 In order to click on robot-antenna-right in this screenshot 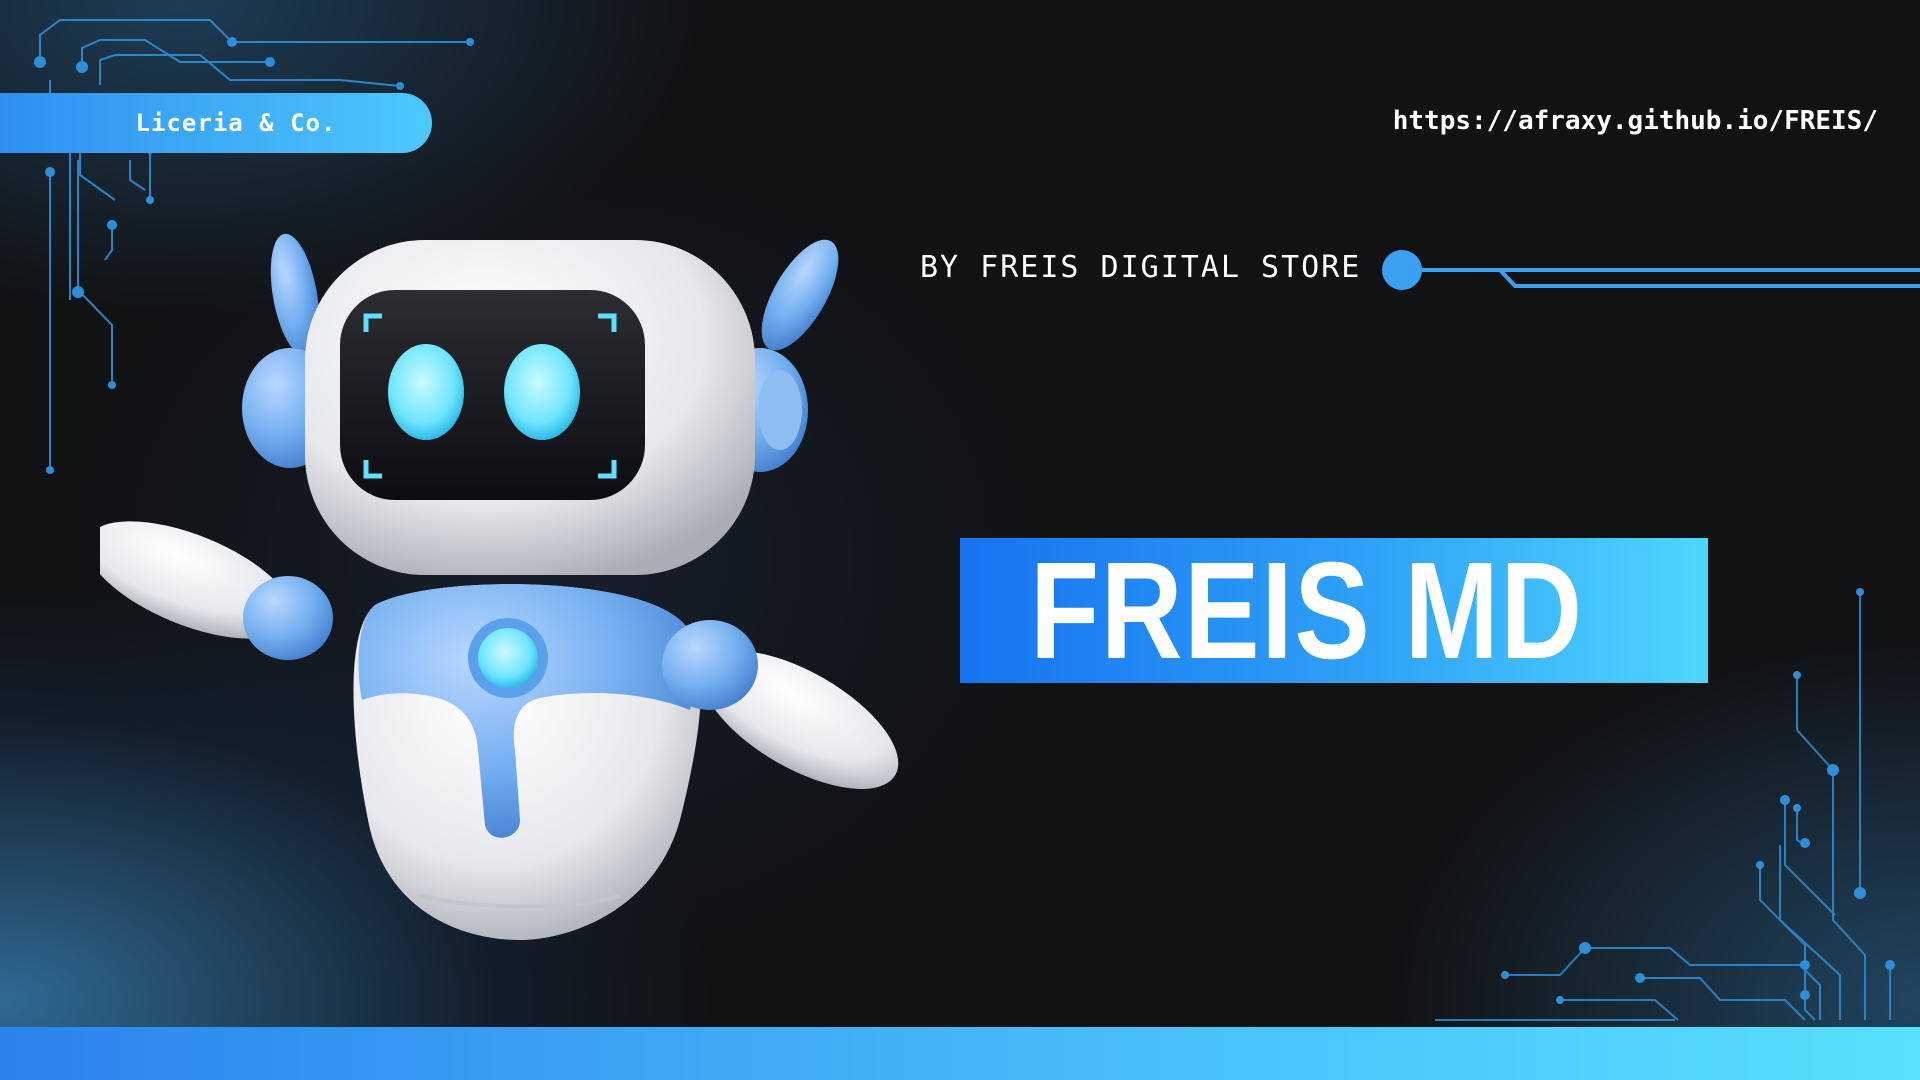, I will do `click(800, 295)`.